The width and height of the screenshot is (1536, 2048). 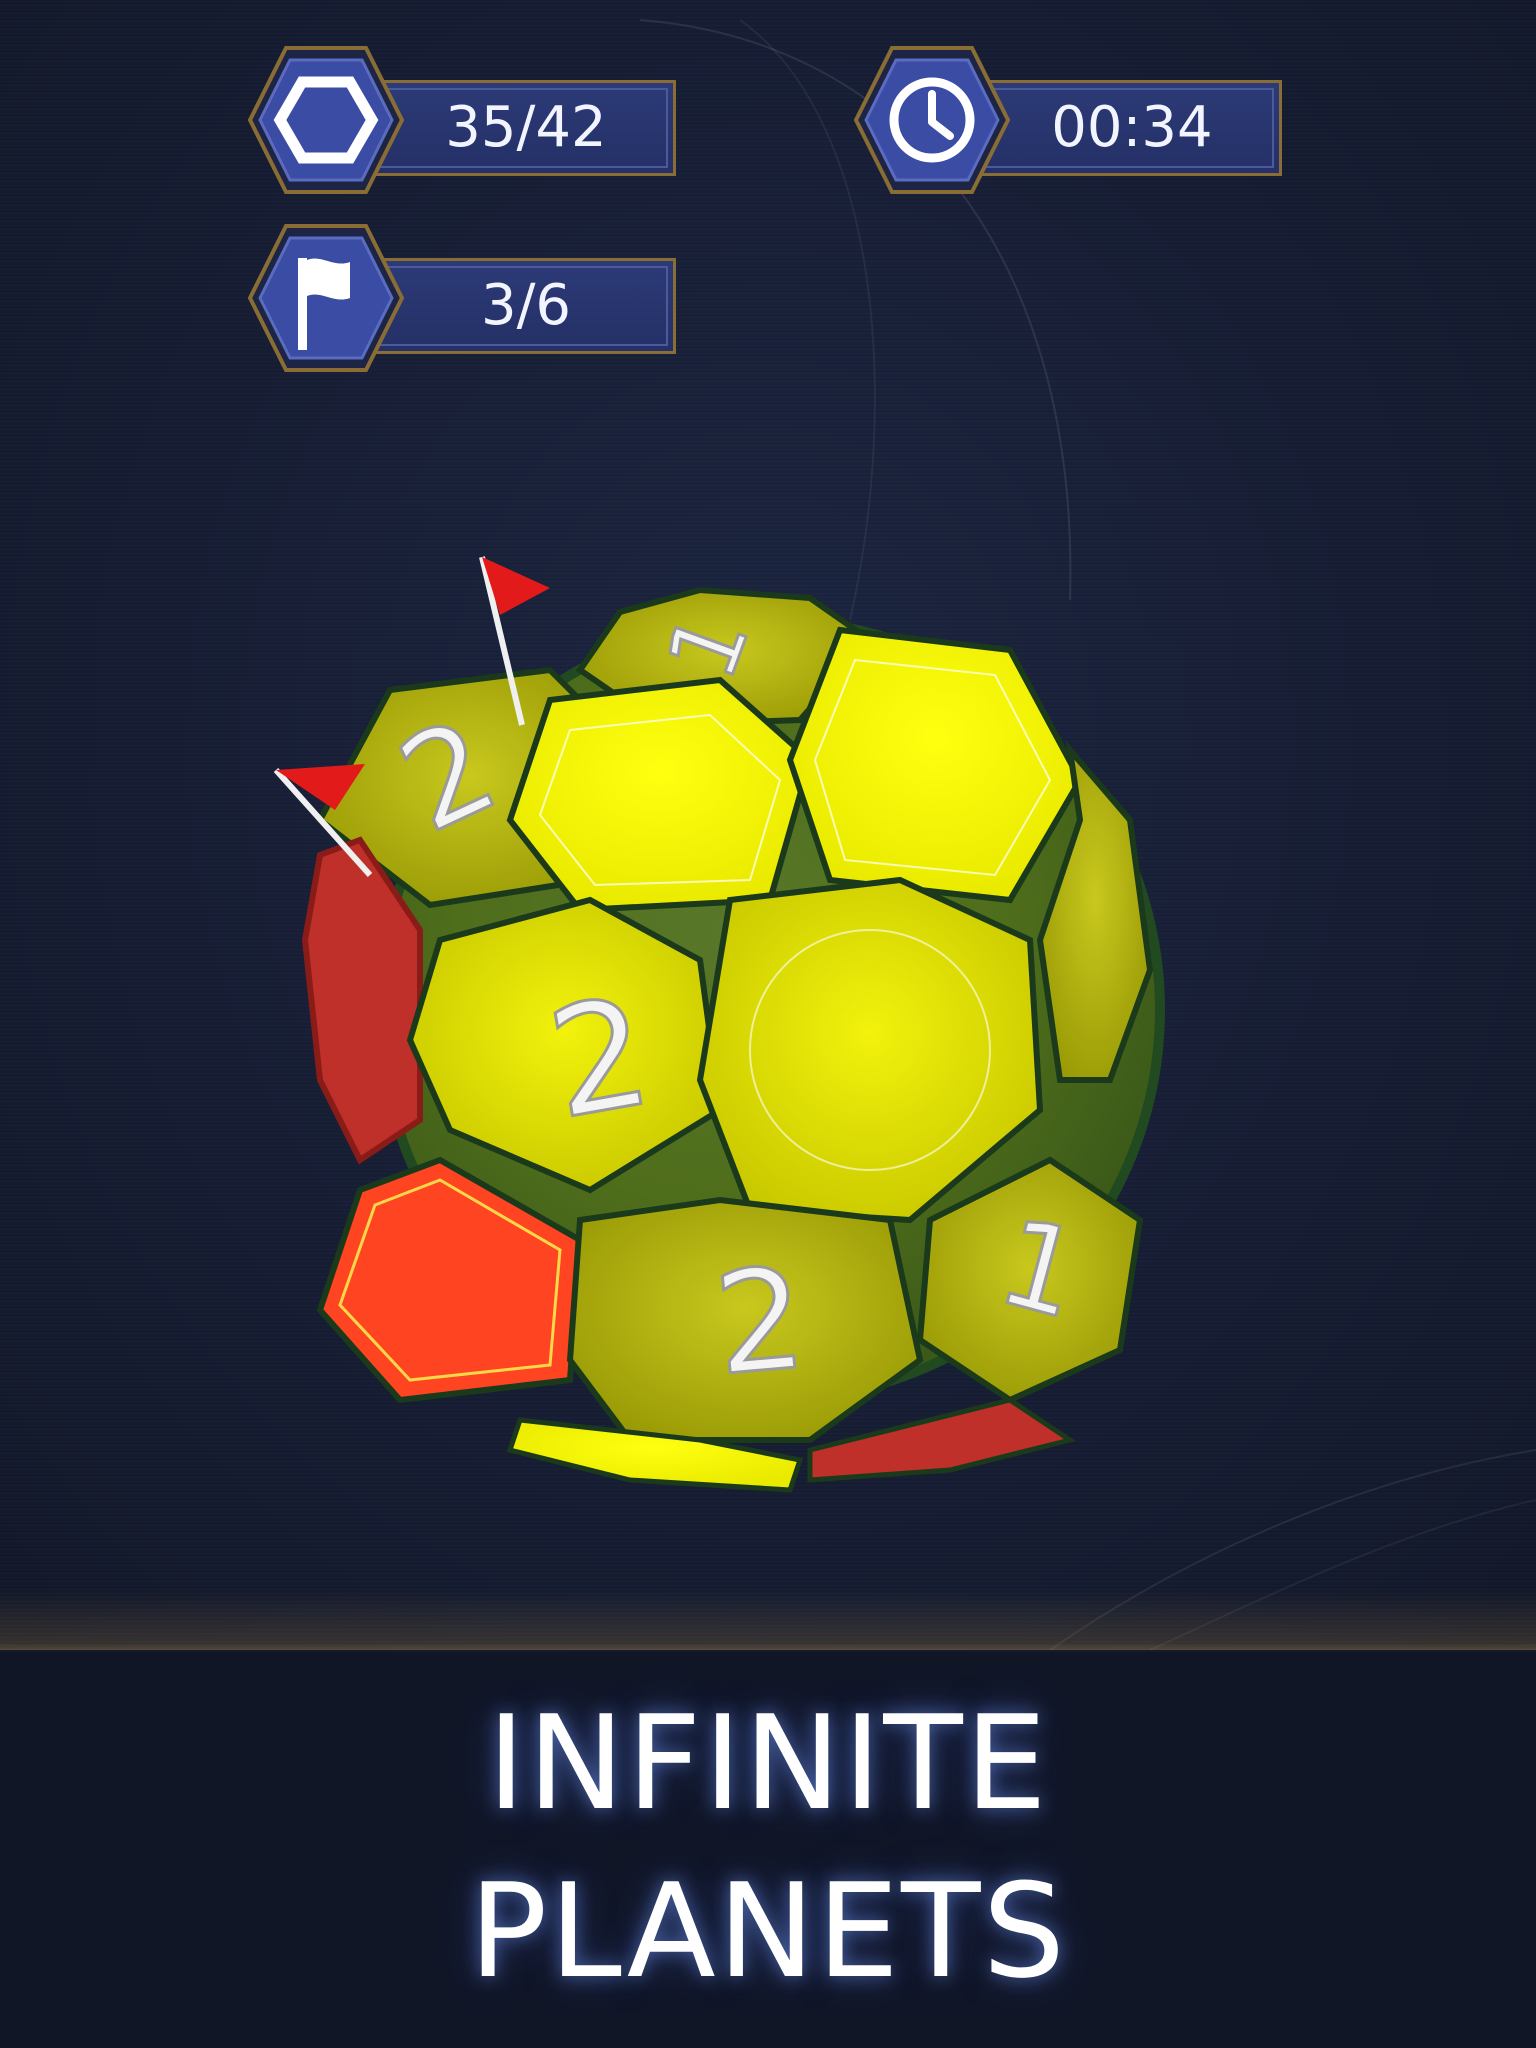 What do you see at coordinates (768, 1931) in the screenshot?
I see `banner-title-line2: PLANETS` at bounding box center [768, 1931].